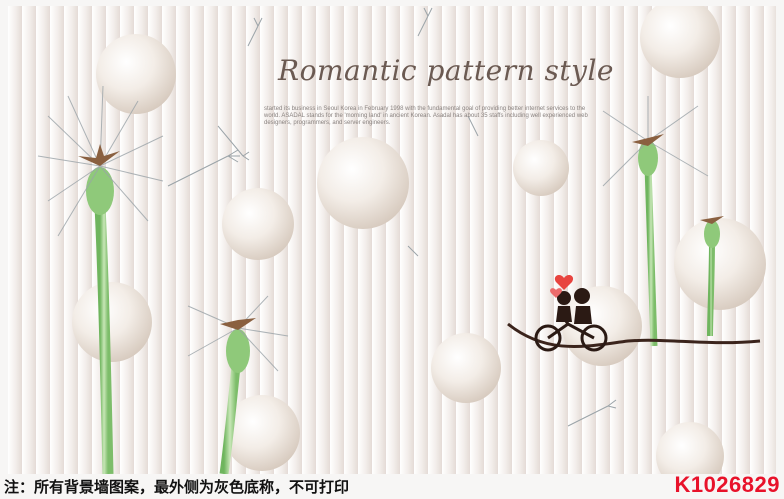 The image size is (784, 499). I want to click on product-code: K1026829, so click(727, 484).